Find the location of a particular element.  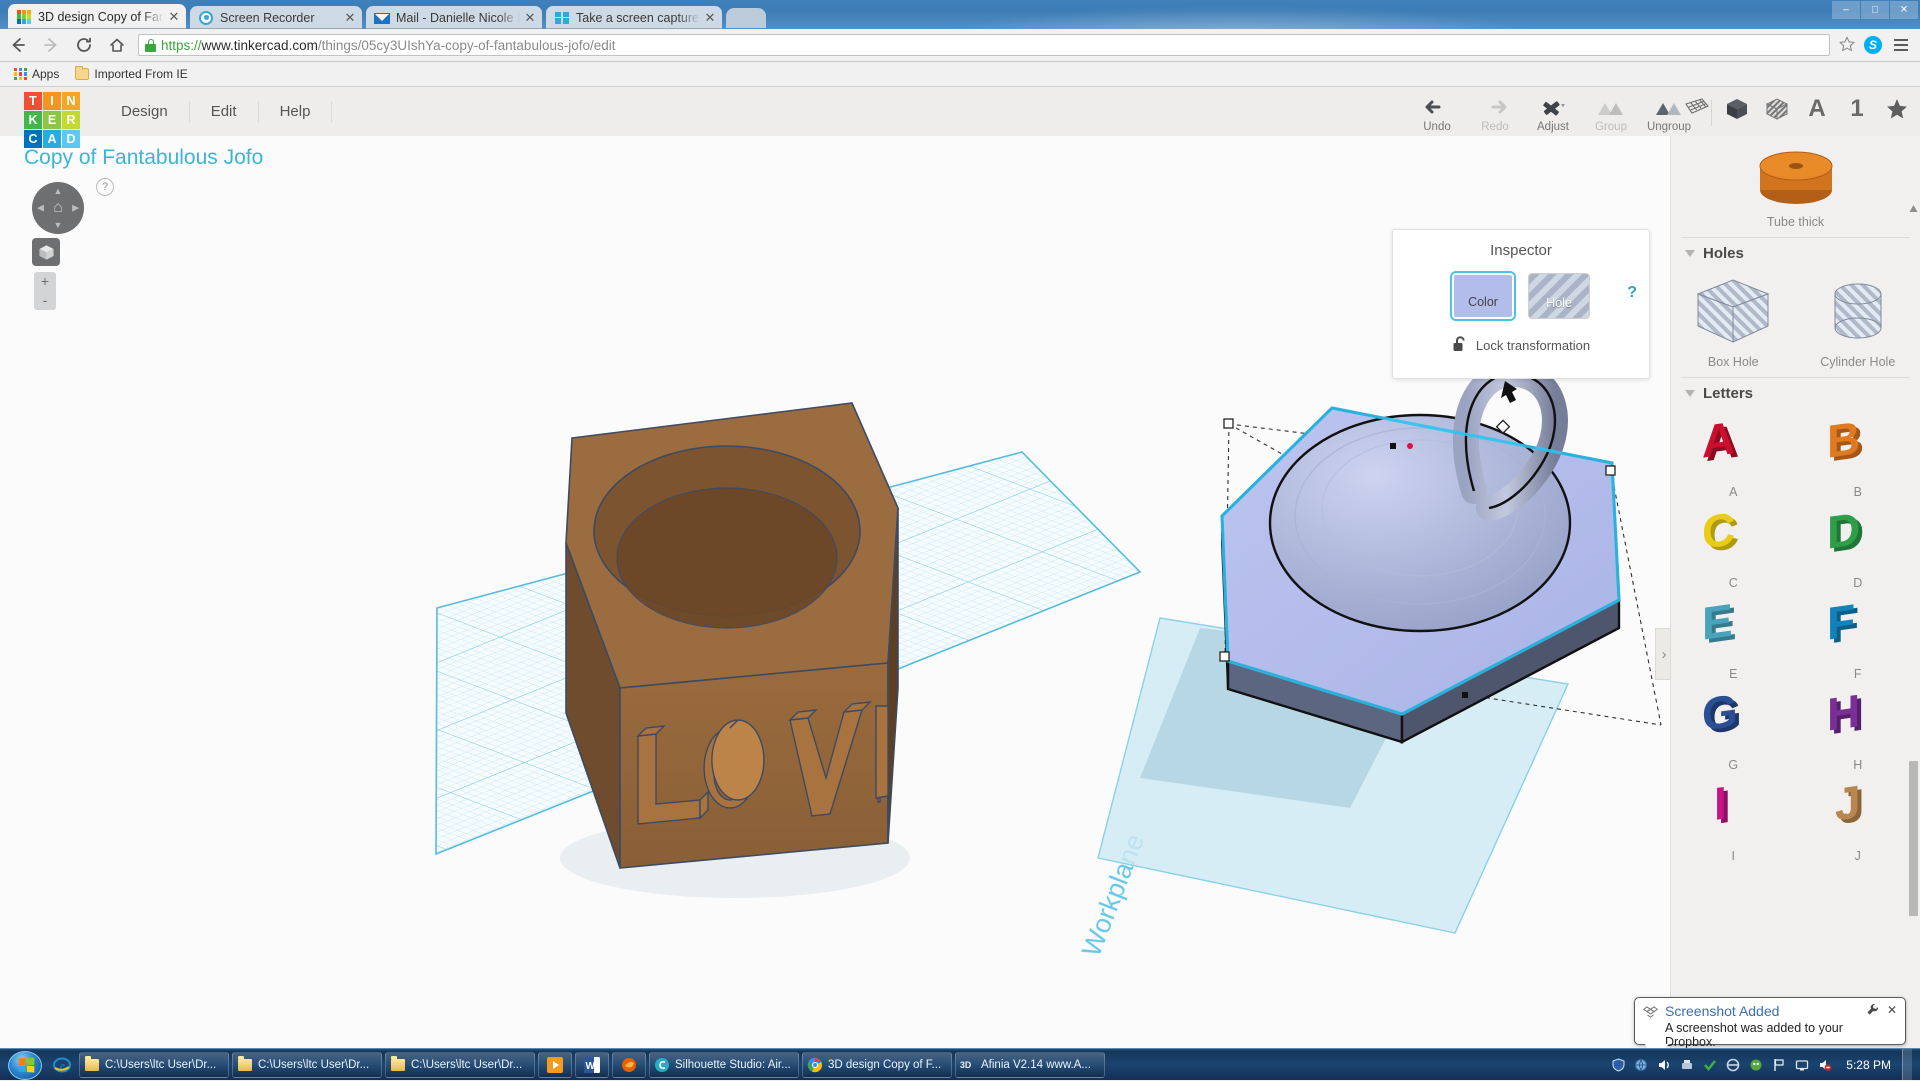

shape-letter-a: A A A is located at coordinates (1733, 453).